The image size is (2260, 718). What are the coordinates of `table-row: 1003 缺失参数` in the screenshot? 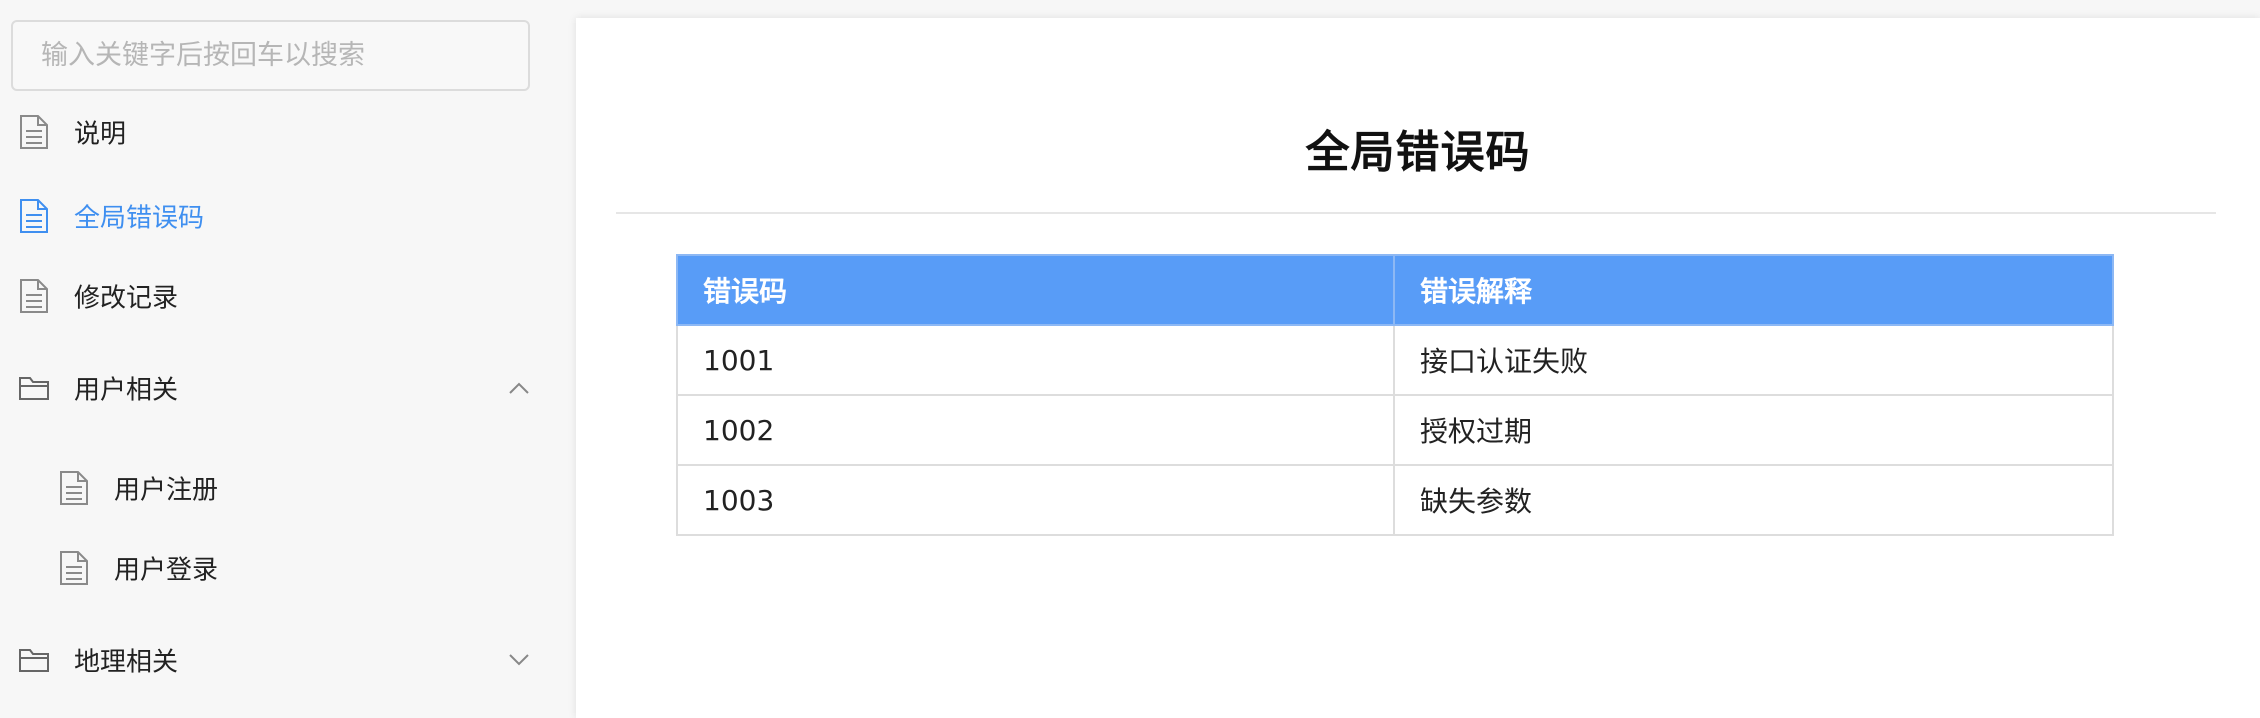 It's located at (1395, 500).